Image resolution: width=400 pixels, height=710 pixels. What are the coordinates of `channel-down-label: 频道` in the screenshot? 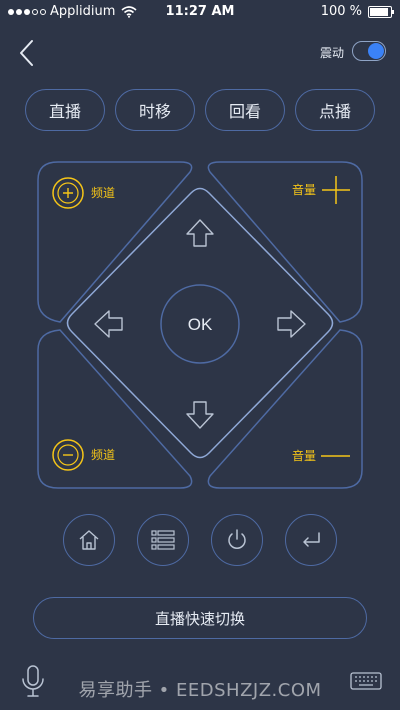 It's located at (103, 455).